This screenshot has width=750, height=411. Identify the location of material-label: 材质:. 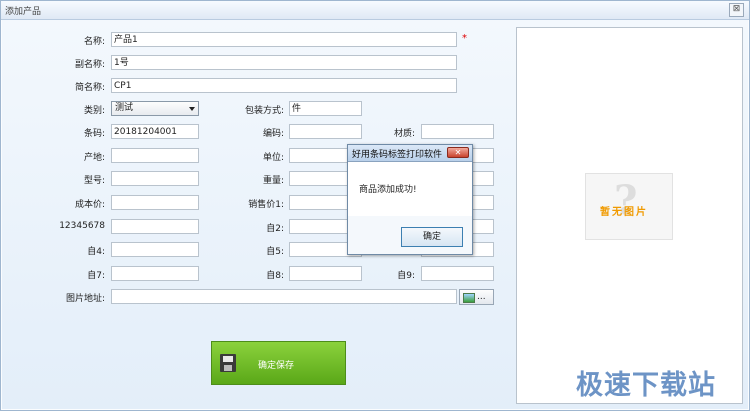
(404, 134).